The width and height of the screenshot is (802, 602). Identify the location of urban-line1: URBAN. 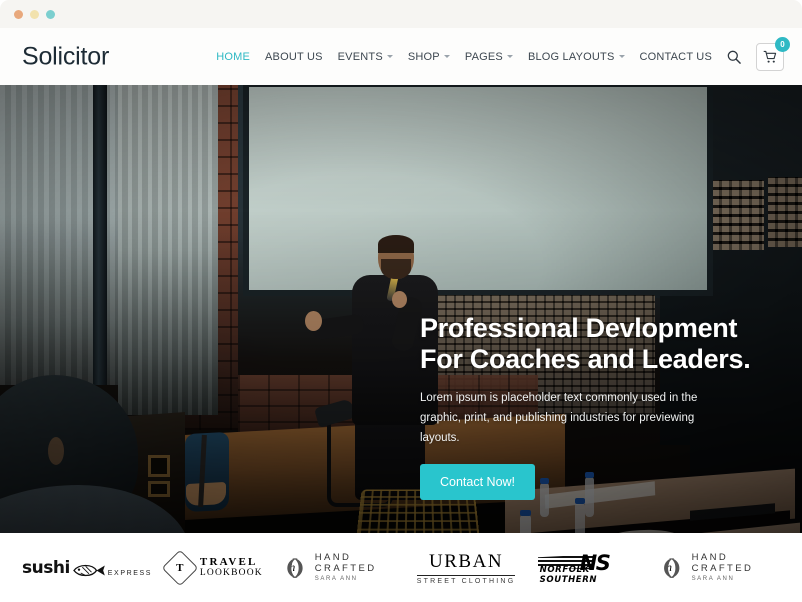
(466, 561).